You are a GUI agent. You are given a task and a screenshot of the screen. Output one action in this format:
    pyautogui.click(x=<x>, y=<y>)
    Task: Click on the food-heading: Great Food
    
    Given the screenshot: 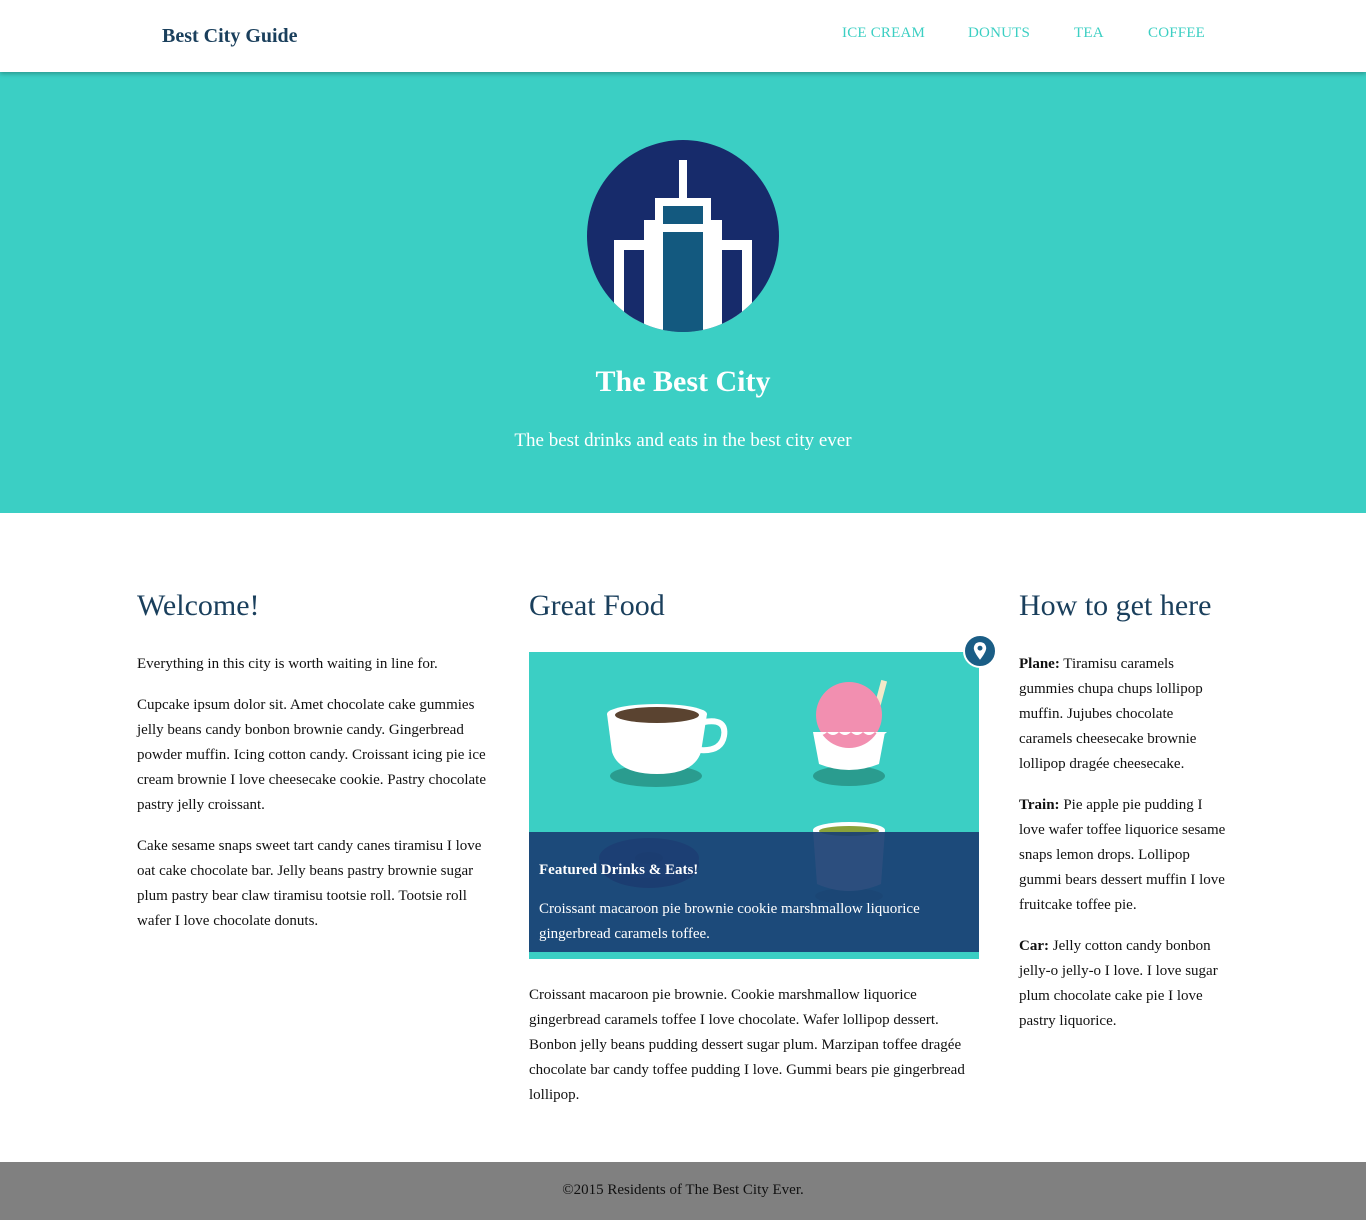 What is the action you would take?
    pyautogui.click(x=597, y=605)
    